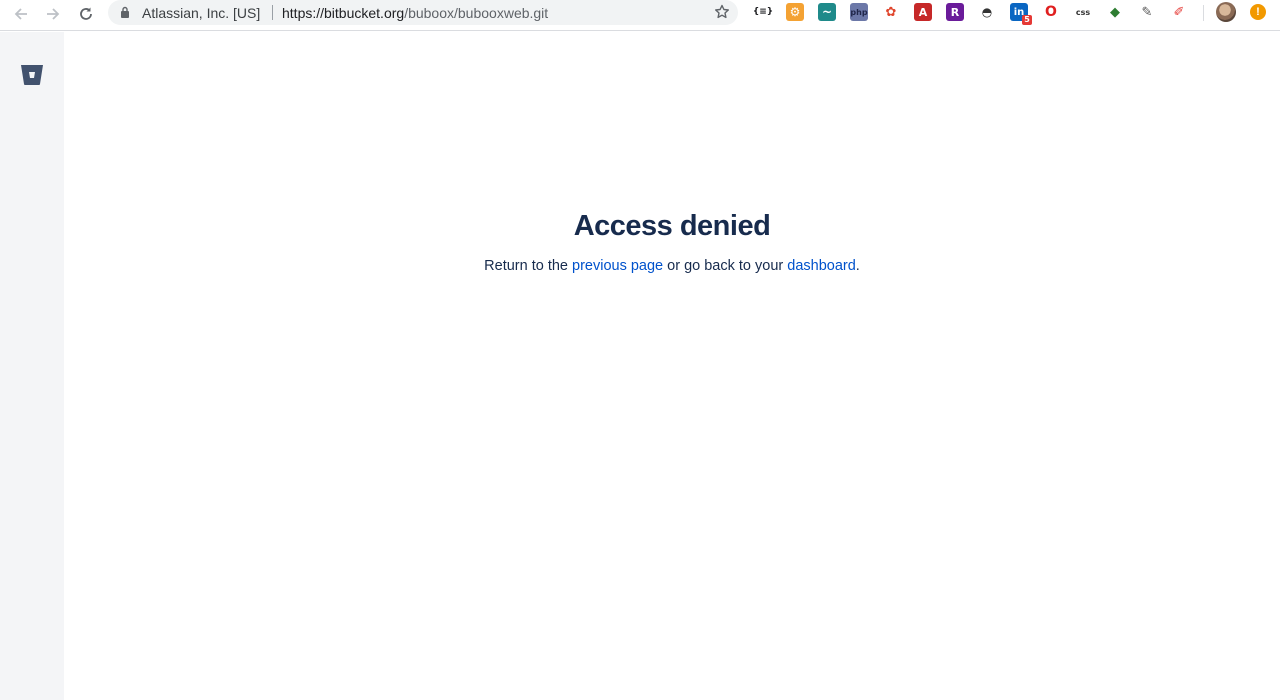 This screenshot has width=1280, height=700. I want to click on extension-glyph: {≡}, so click(763, 12).